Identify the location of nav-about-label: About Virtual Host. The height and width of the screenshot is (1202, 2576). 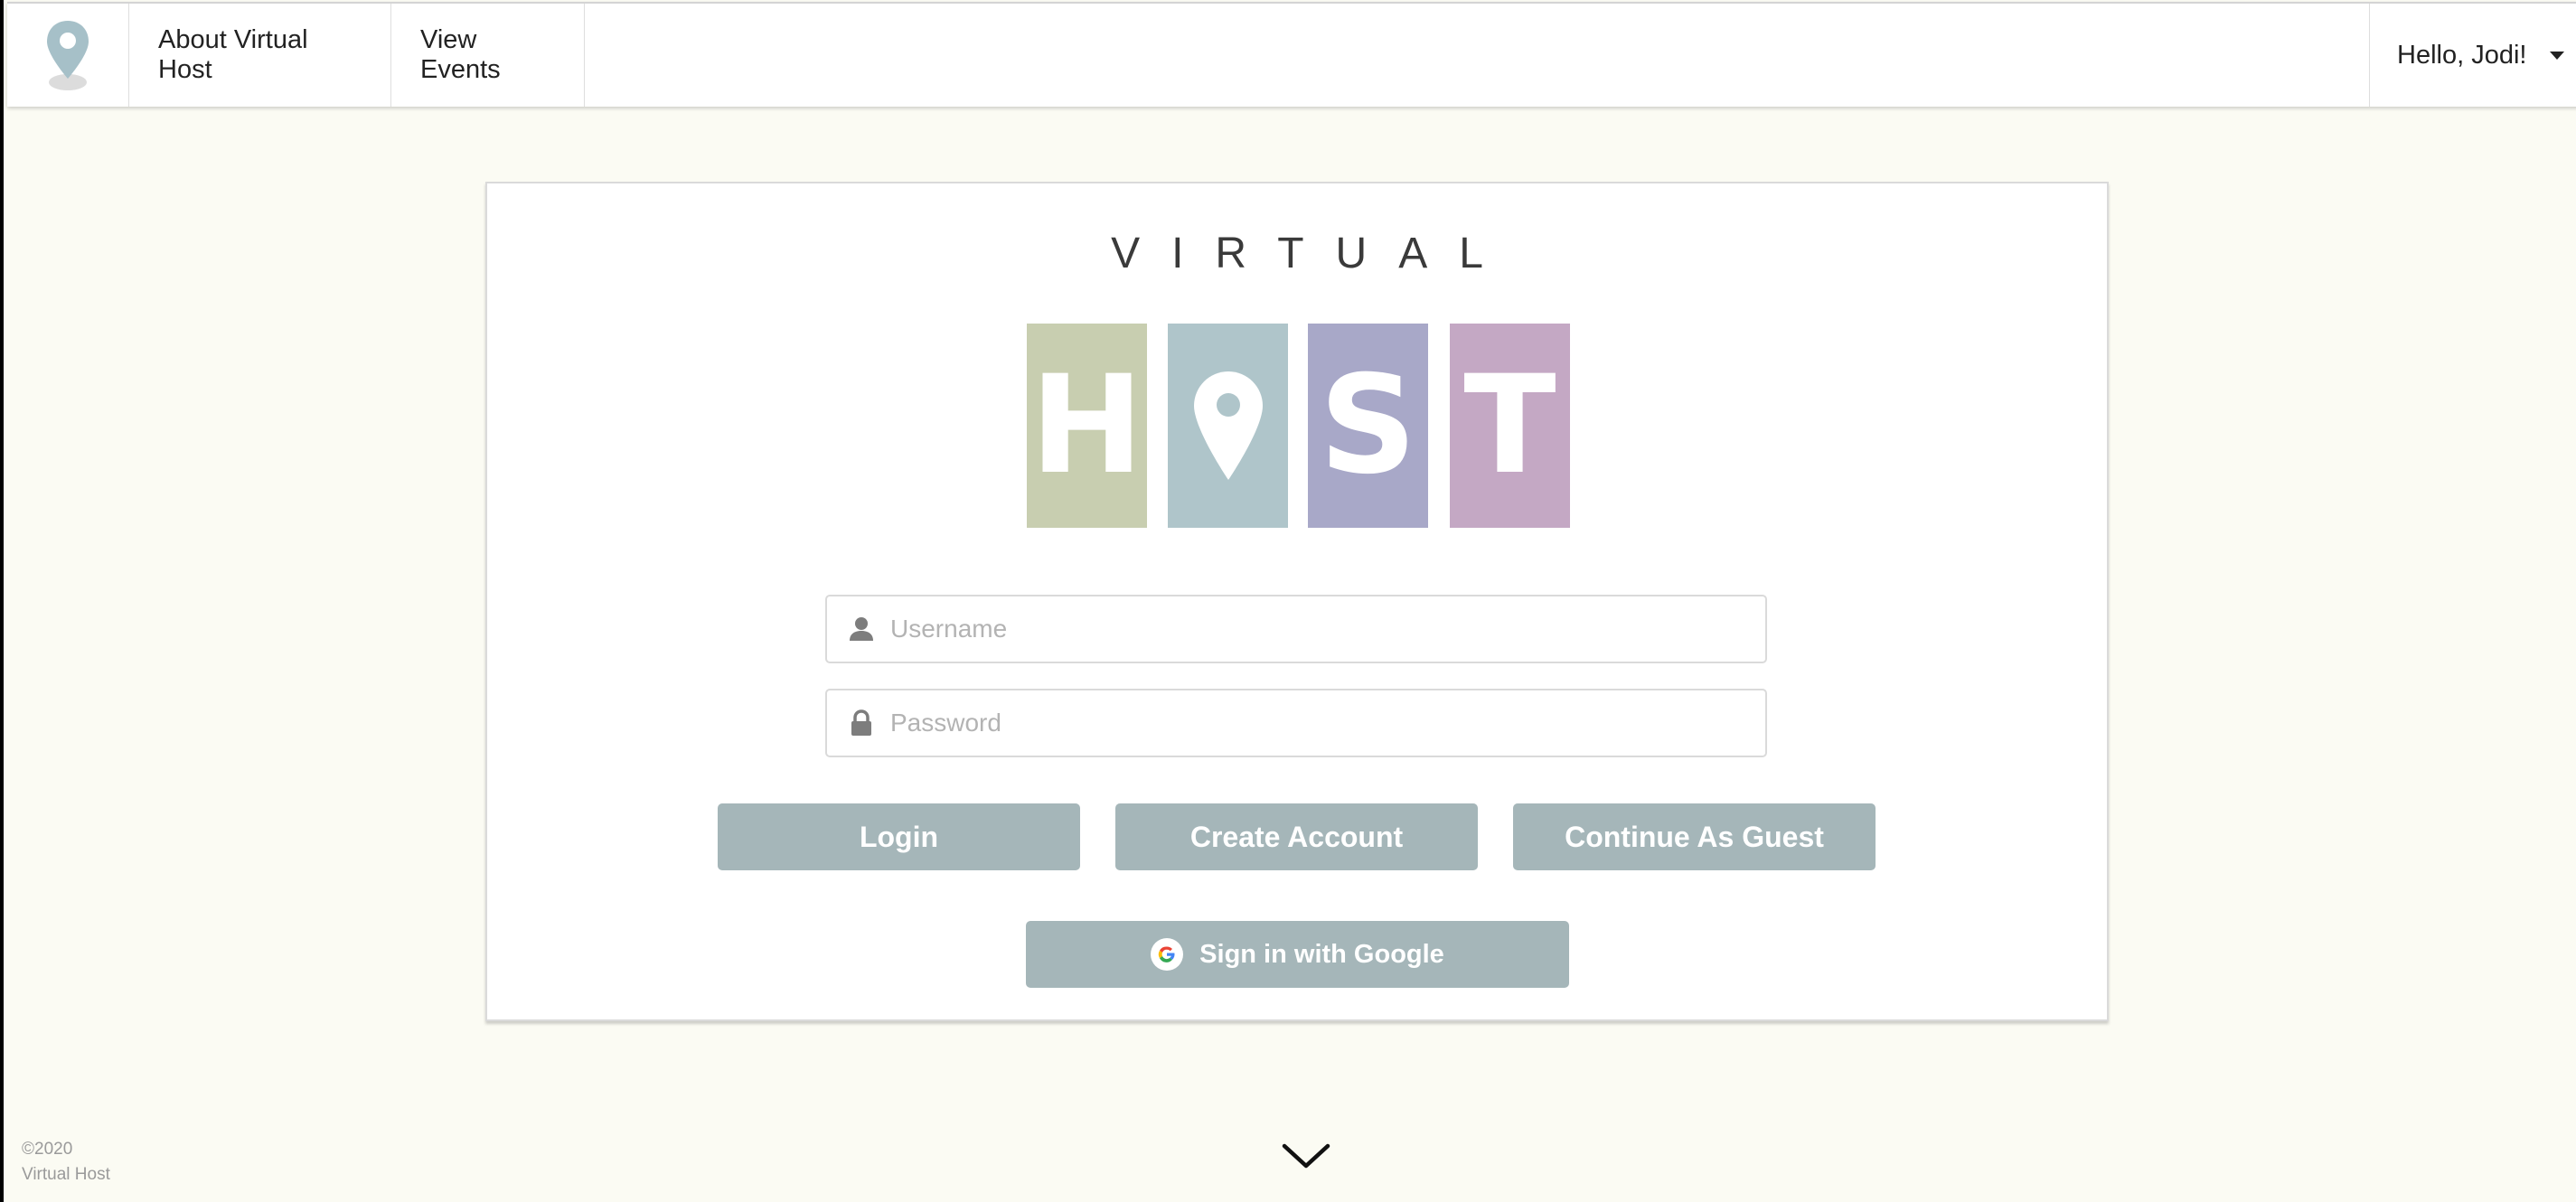
(233, 54).